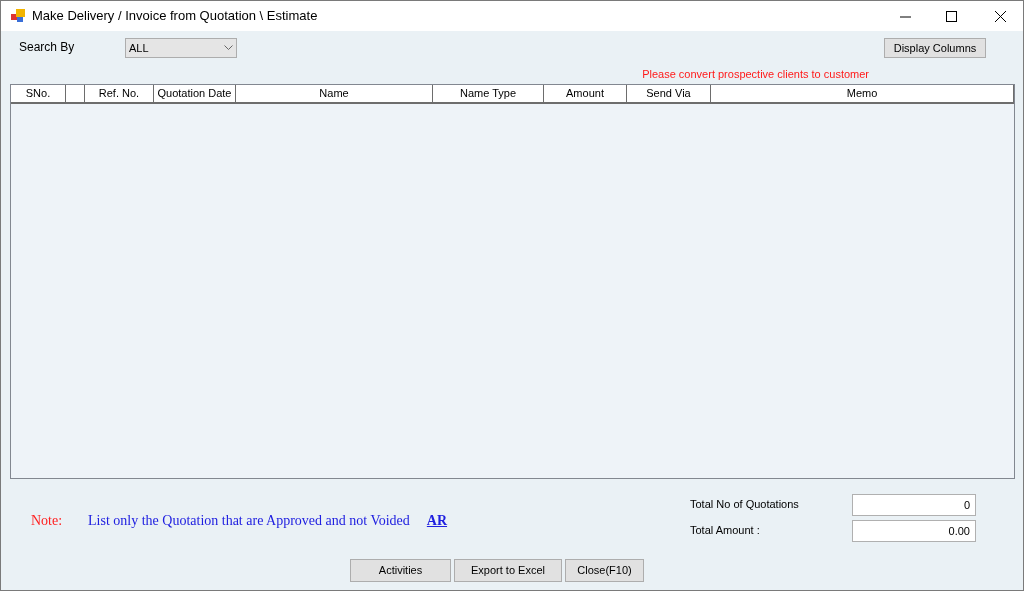 The image size is (1024, 591). I want to click on warning-text: Please convert prospective clients to customer, so click(755, 74).